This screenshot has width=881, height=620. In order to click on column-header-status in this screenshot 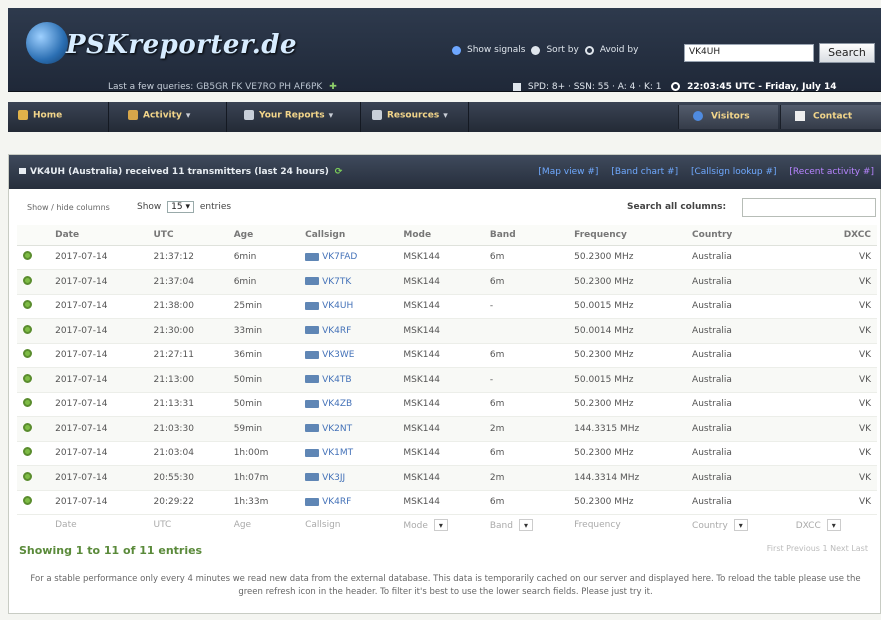, I will do `click(33, 235)`.